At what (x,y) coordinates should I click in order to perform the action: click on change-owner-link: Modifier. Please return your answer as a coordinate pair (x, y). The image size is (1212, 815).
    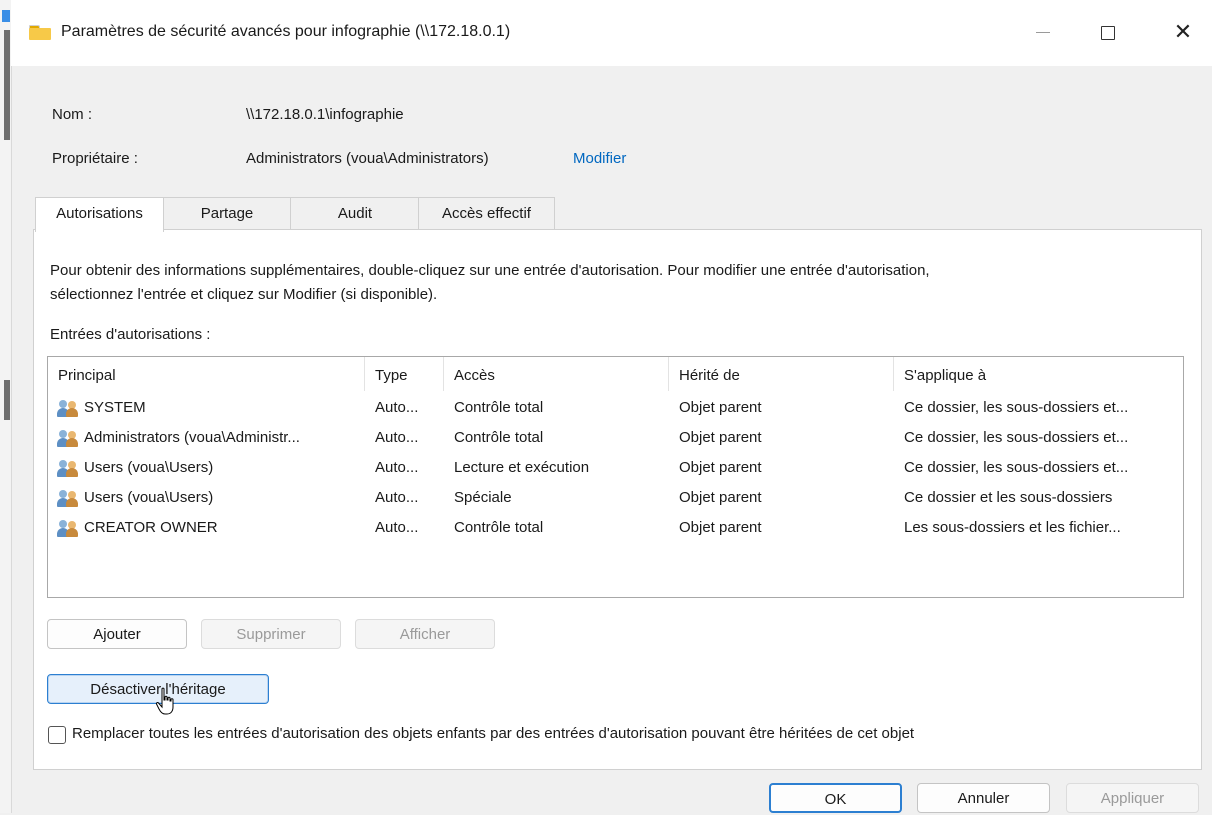
    Looking at the image, I should click on (599, 158).